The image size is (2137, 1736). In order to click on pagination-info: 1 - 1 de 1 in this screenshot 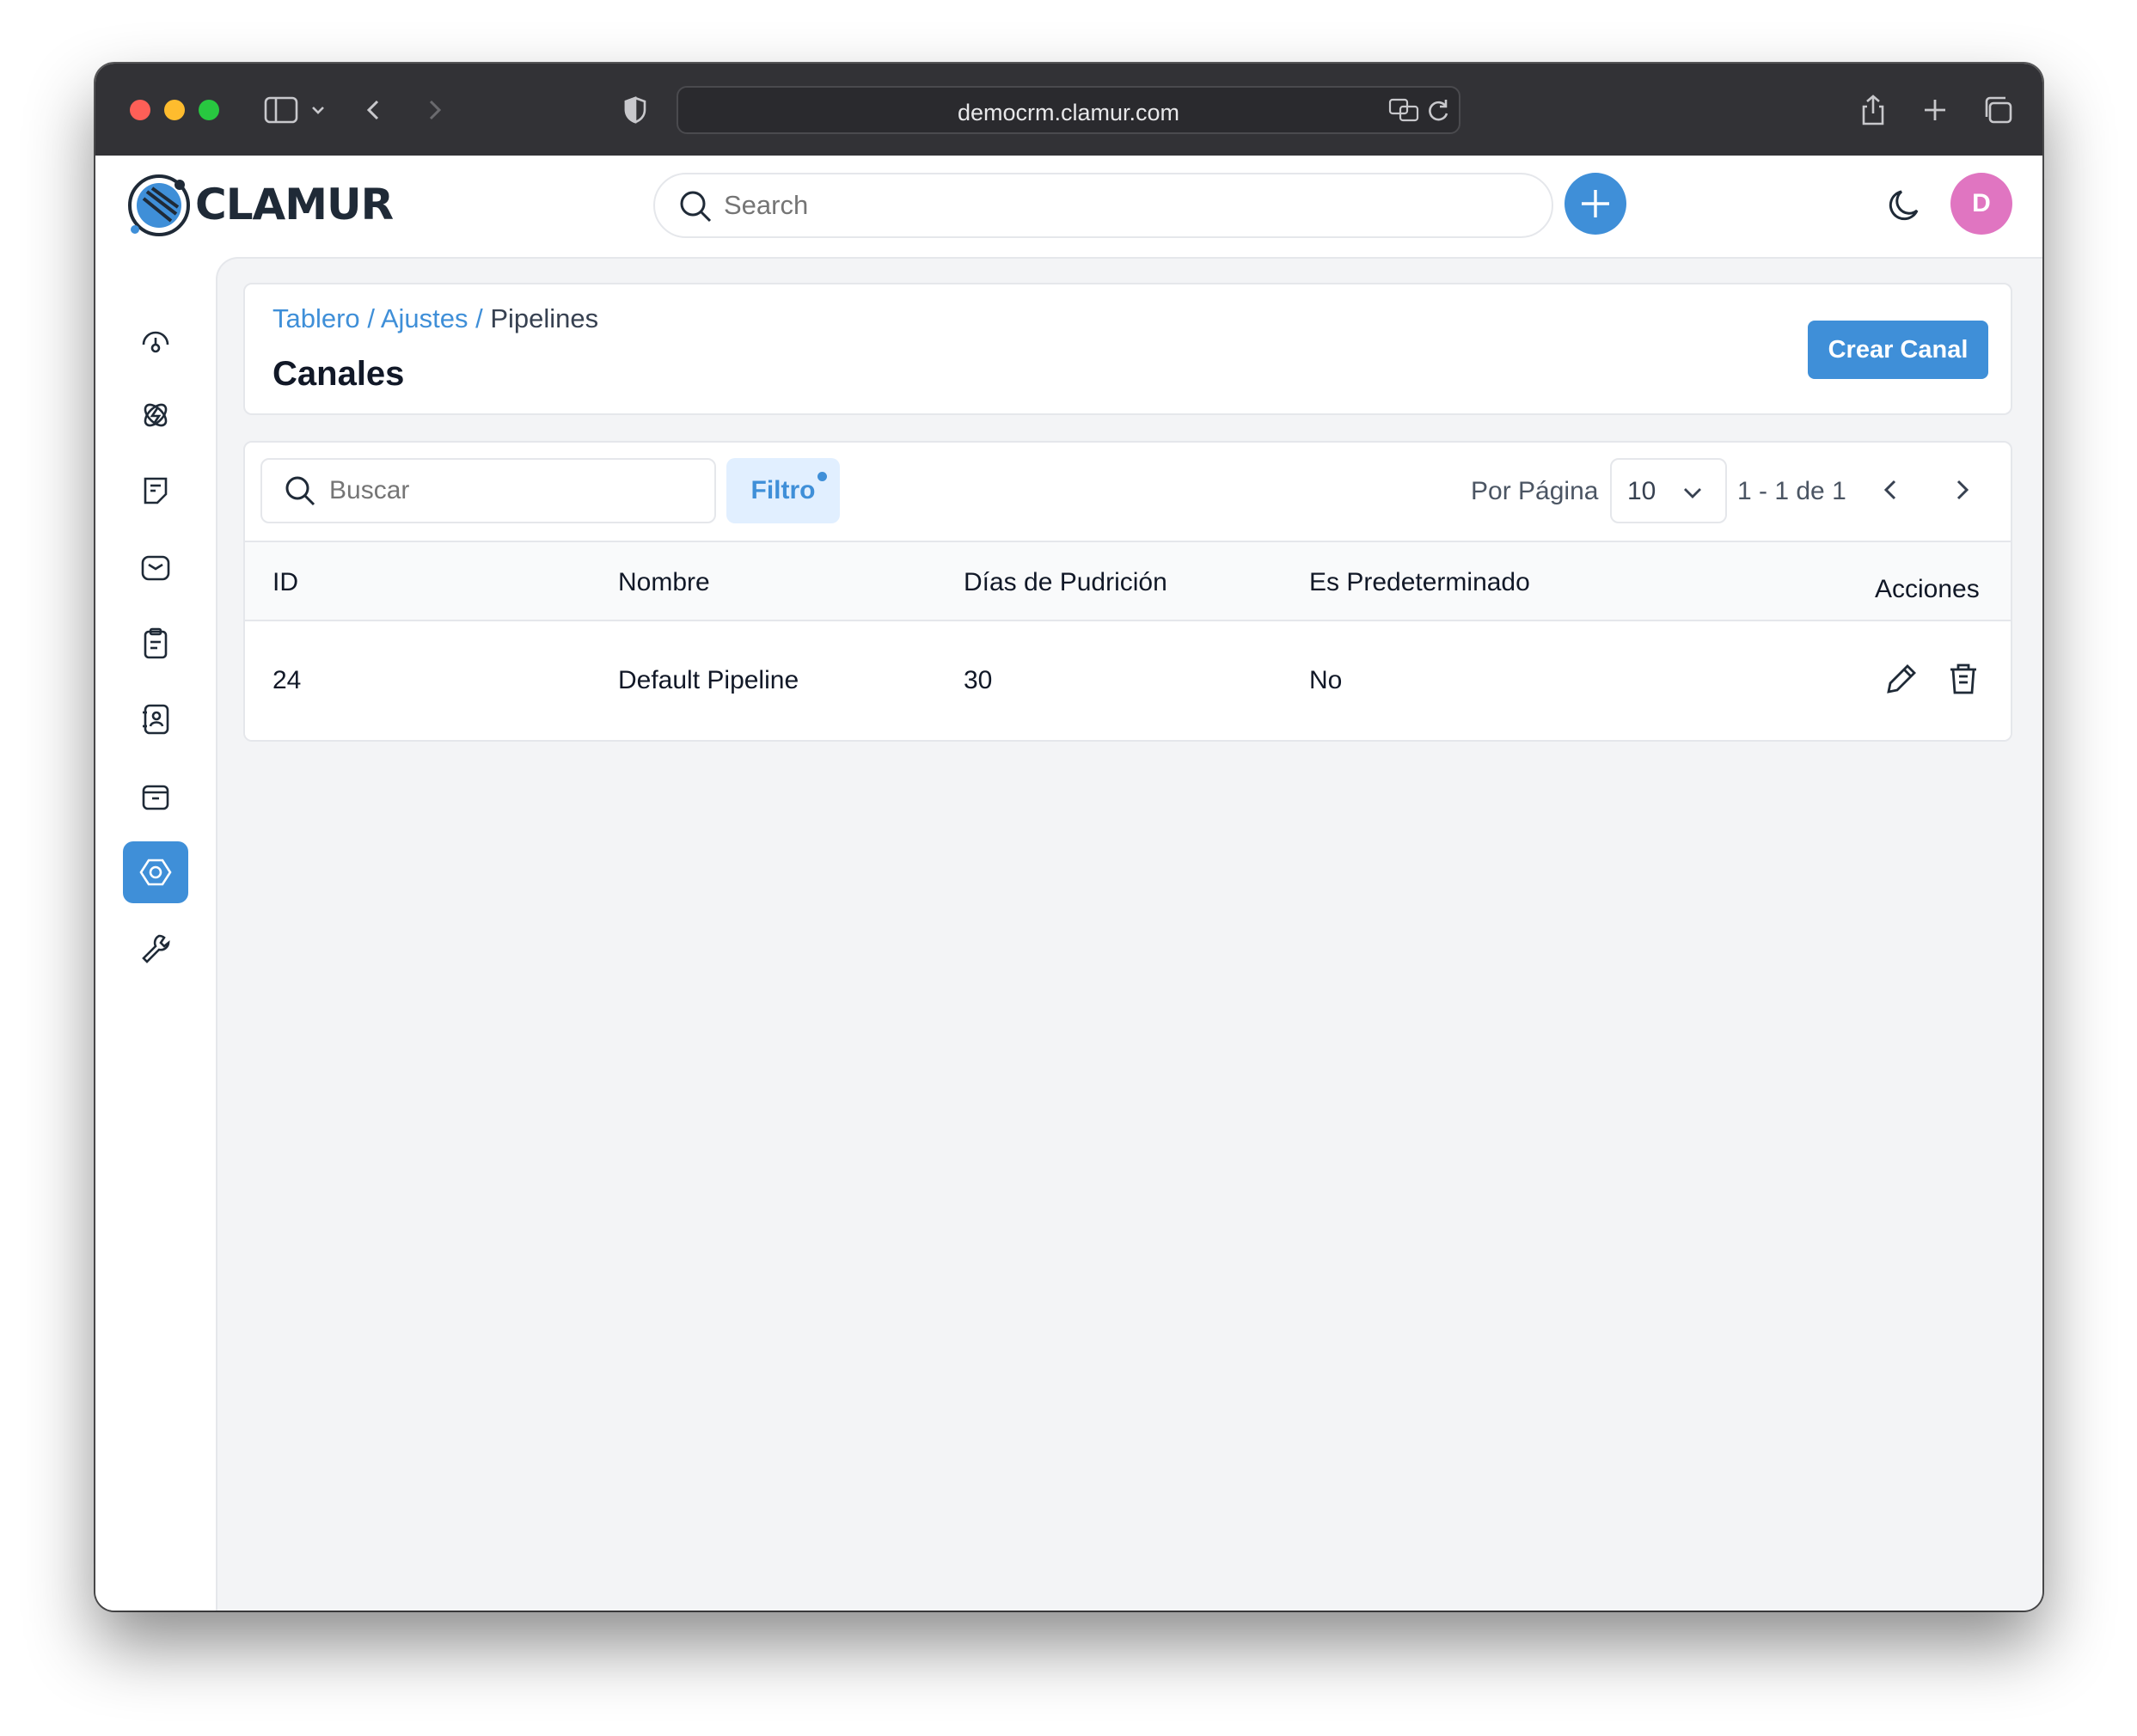, I will do `click(1791, 491)`.